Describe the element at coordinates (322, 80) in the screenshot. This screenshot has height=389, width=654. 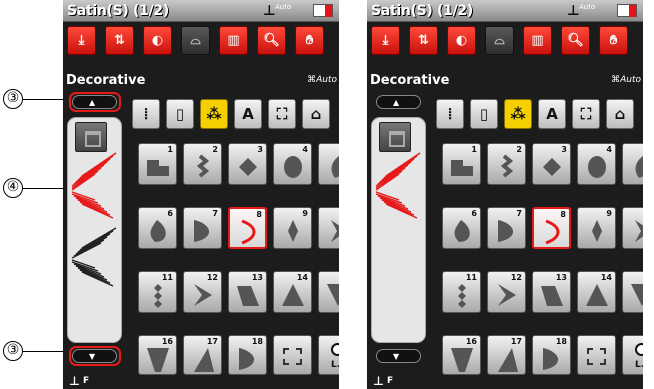
I see `auto-tension-indicator: ⌘Auto` at that location.